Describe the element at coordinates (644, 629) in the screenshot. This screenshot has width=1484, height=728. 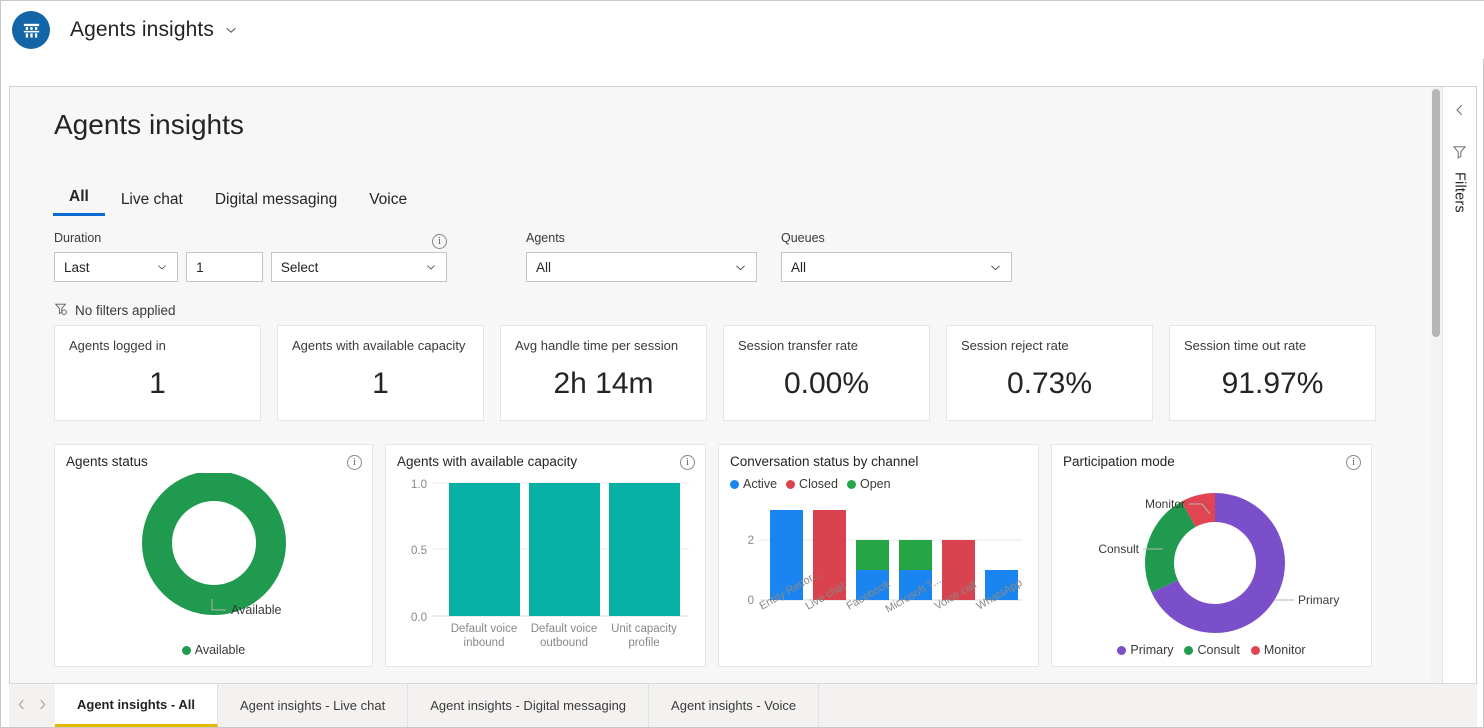
I see `x-tick-label: Unit capacity` at that location.